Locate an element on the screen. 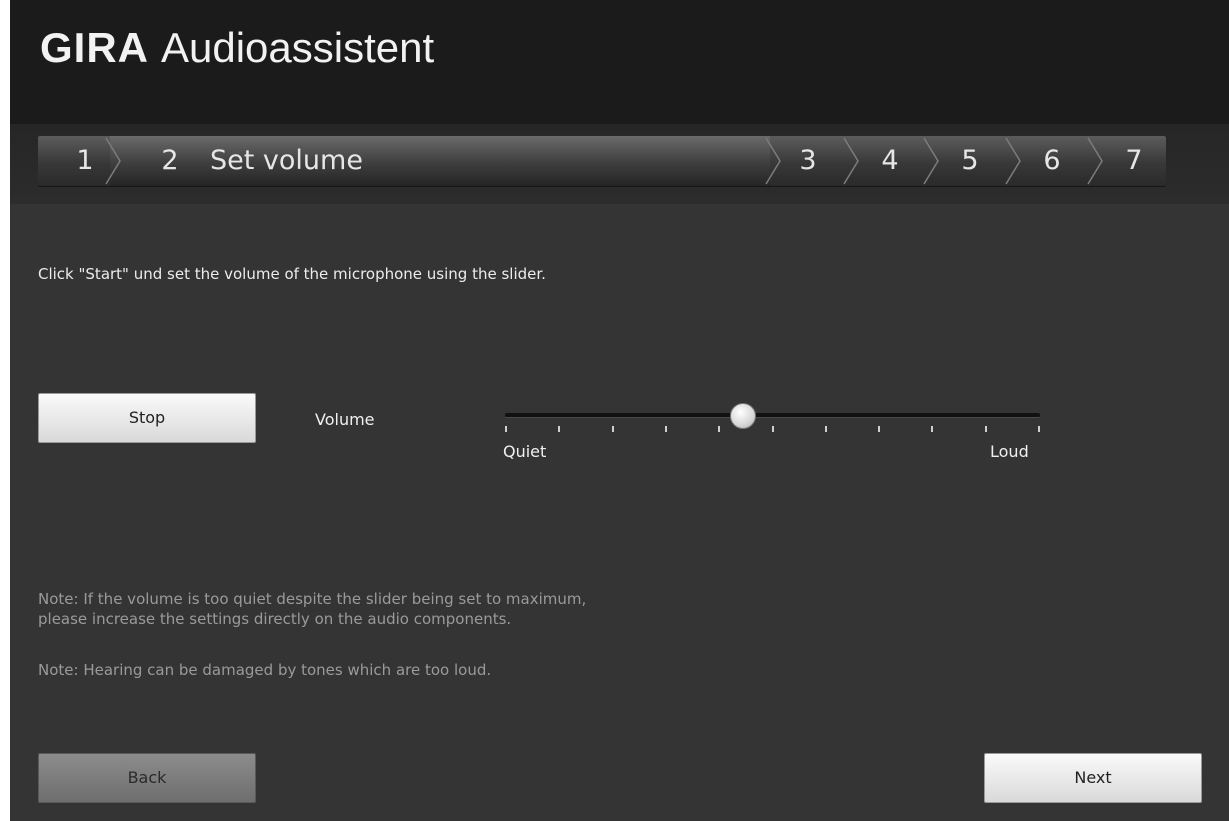 The height and width of the screenshot is (821, 1229). step-4: 4 is located at coordinates (890, 160).